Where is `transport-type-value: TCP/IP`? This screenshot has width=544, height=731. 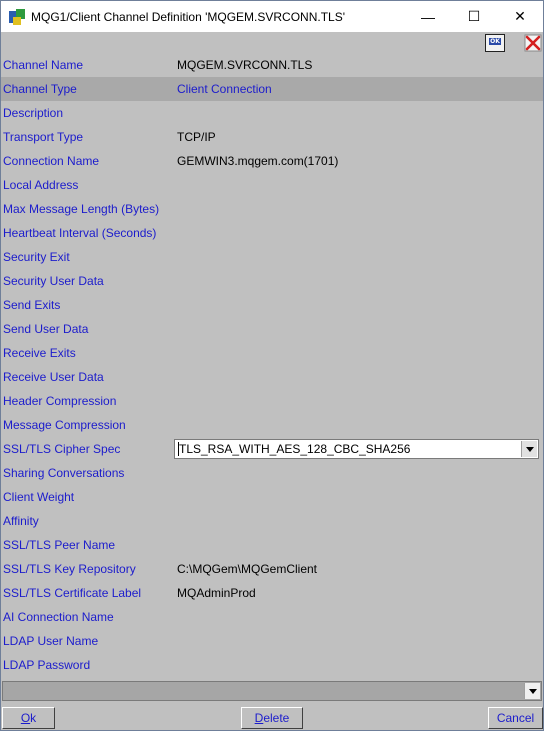 transport-type-value: TCP/IP is located at coordinates (196, 137).